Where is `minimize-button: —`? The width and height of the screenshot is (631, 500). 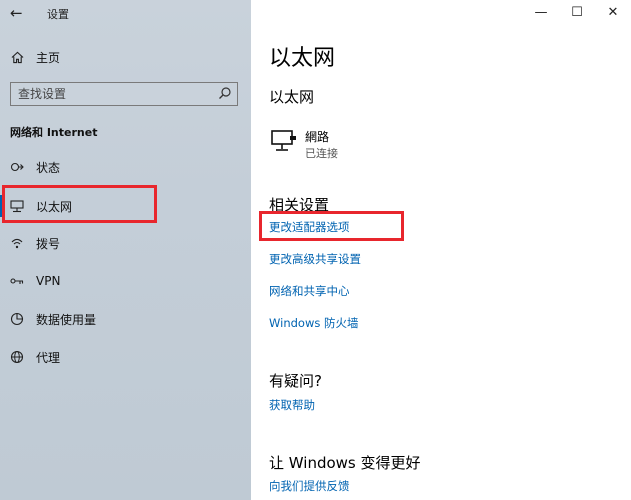 minimize-button: — is located at coordinates (541, 12).